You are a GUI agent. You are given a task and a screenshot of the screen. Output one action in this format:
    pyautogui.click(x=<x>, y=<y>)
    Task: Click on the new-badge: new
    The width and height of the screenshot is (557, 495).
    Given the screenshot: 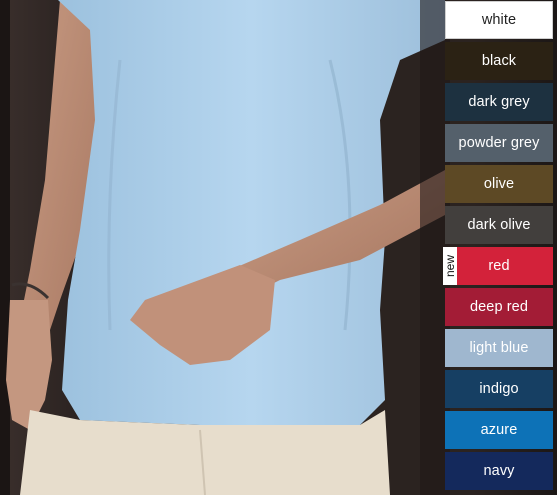 What is the action you would take?
    pyautogui.click(x=450, y=266)
    